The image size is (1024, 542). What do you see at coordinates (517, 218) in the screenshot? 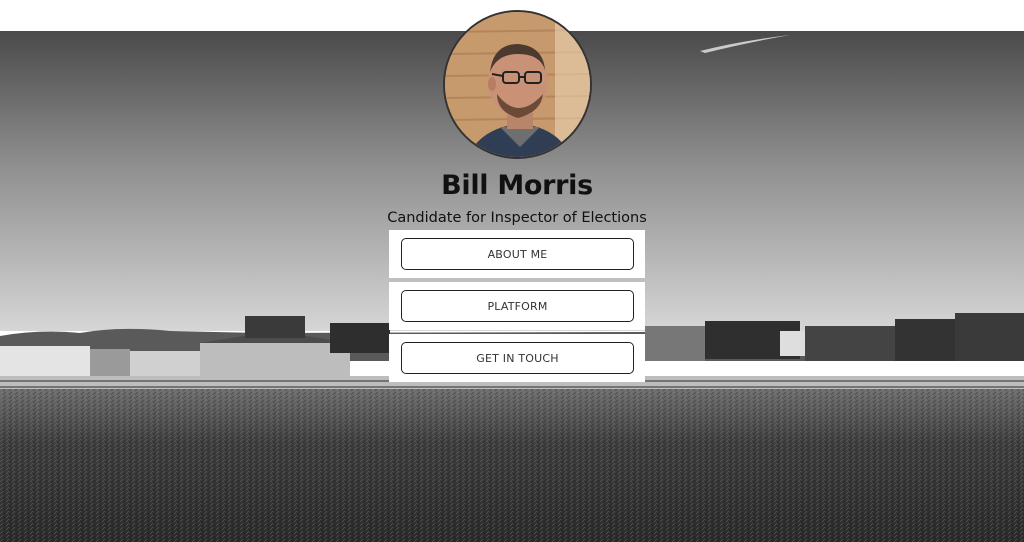
I see `profile-subtitle: Candidate for Inspector of Elections` at bounding box center [517, 218].